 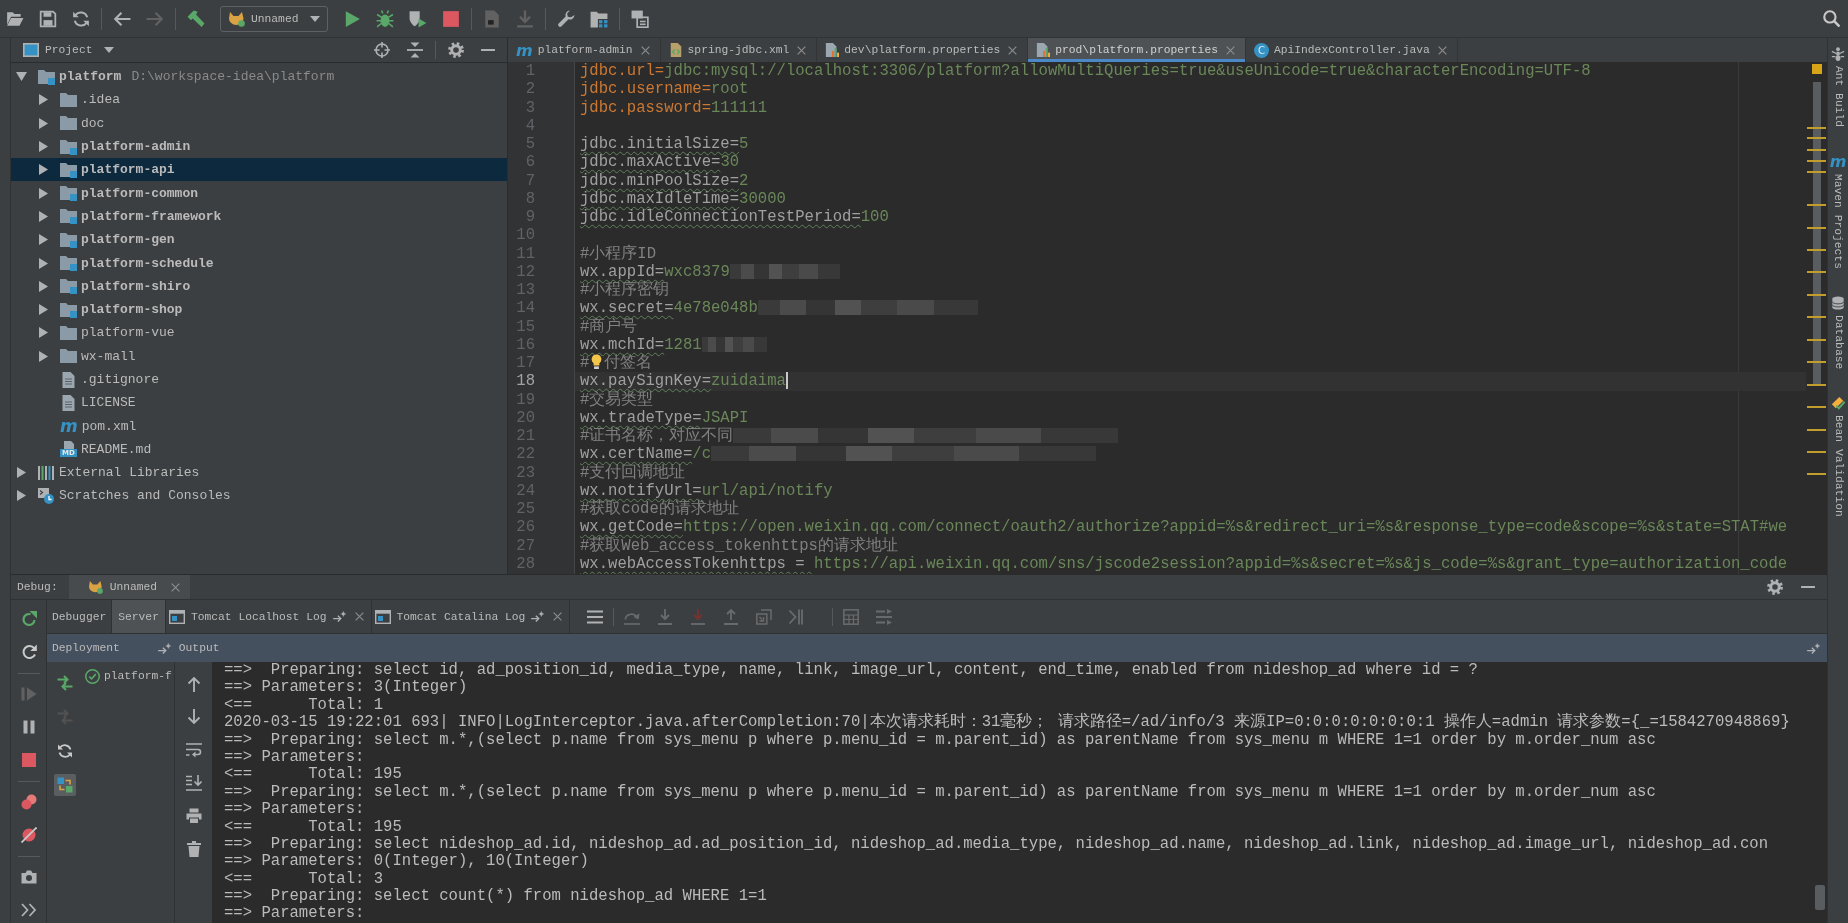 I want to click on property-value: 100, so click(x=874, y=217).